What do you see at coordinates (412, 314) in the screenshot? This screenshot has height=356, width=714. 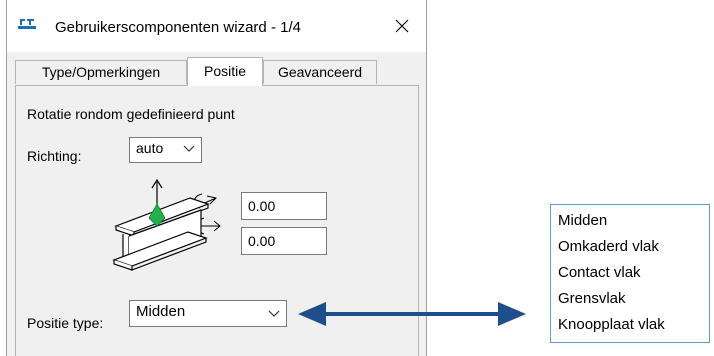 I see `callout-arrow` at bounding box center [412, 314].